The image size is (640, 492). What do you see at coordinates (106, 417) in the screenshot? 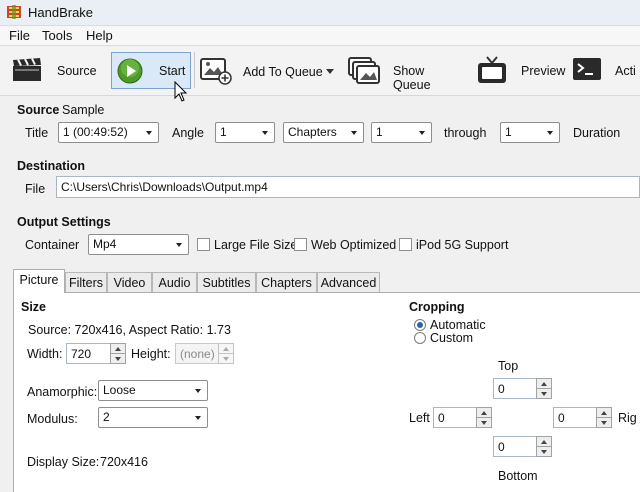
I see `modulus-value: 2` at bounding box center [106, 417].